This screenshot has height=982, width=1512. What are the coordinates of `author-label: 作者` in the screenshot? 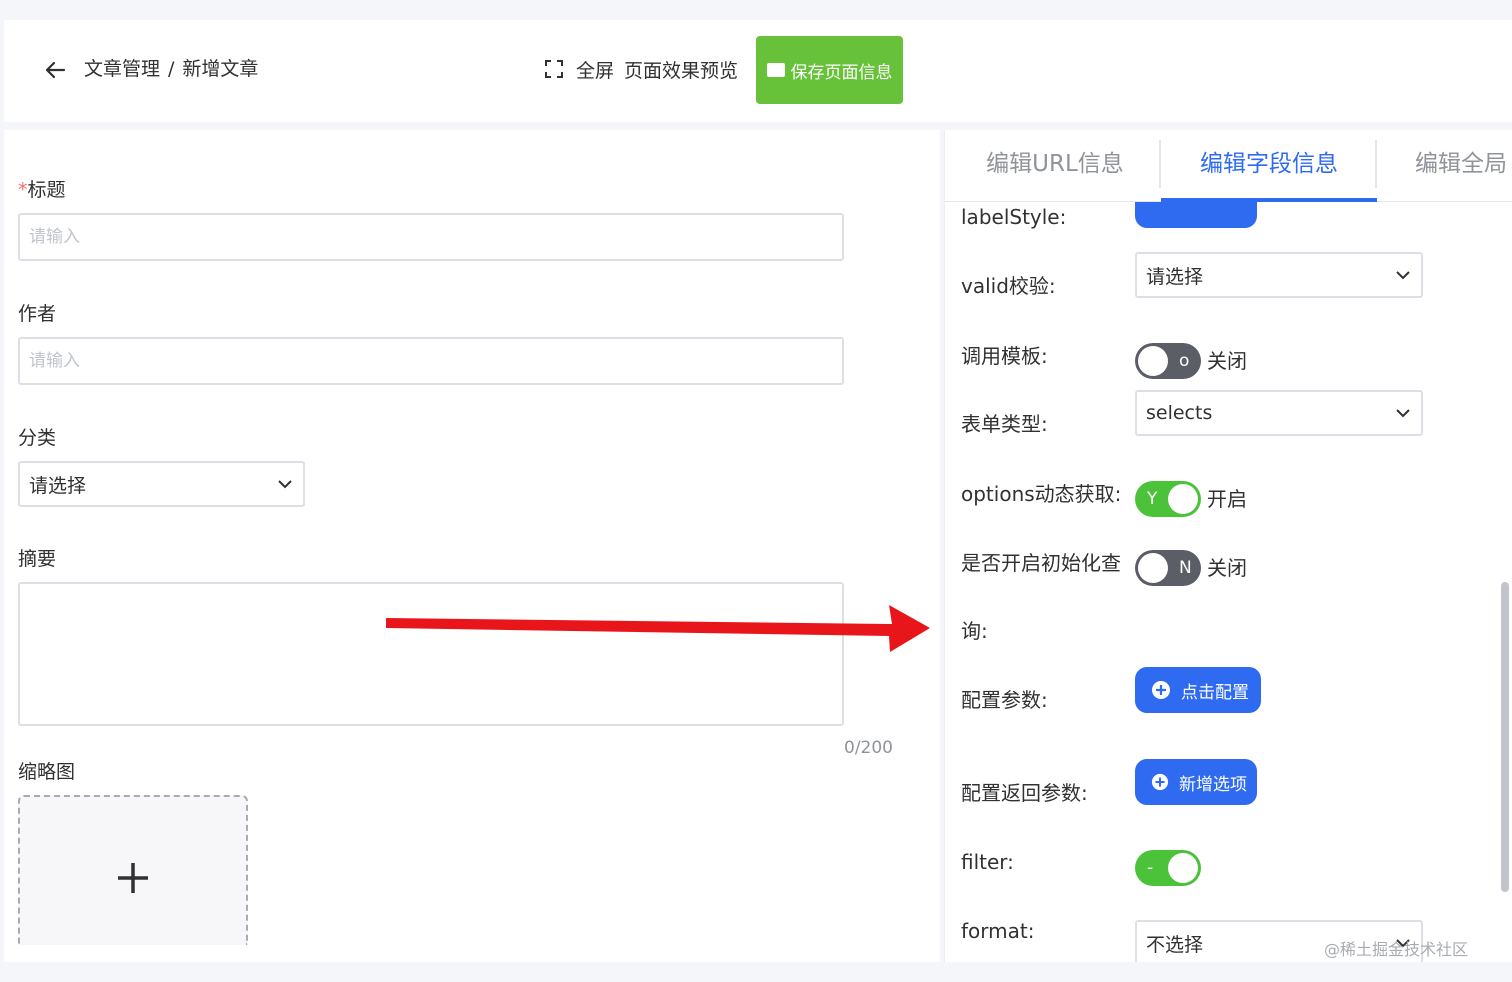 It's located at (37, 314).